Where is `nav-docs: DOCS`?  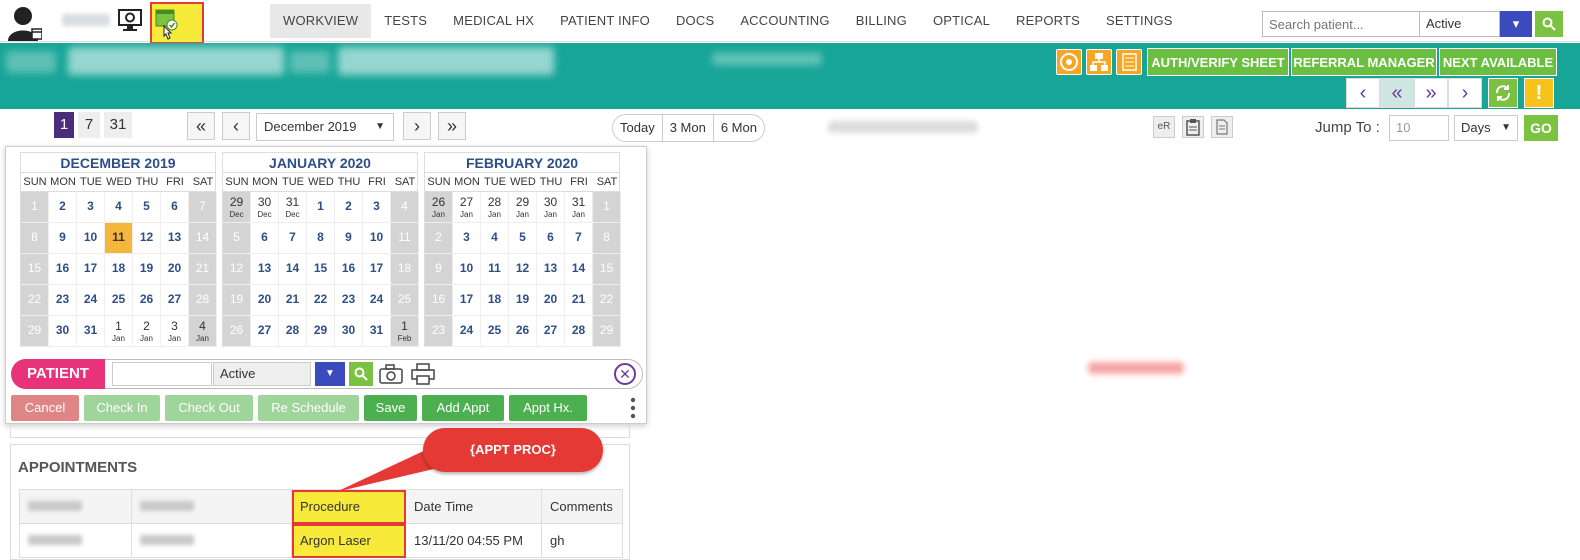 nav-docs: DOCS is located at coordinates (695, 21).